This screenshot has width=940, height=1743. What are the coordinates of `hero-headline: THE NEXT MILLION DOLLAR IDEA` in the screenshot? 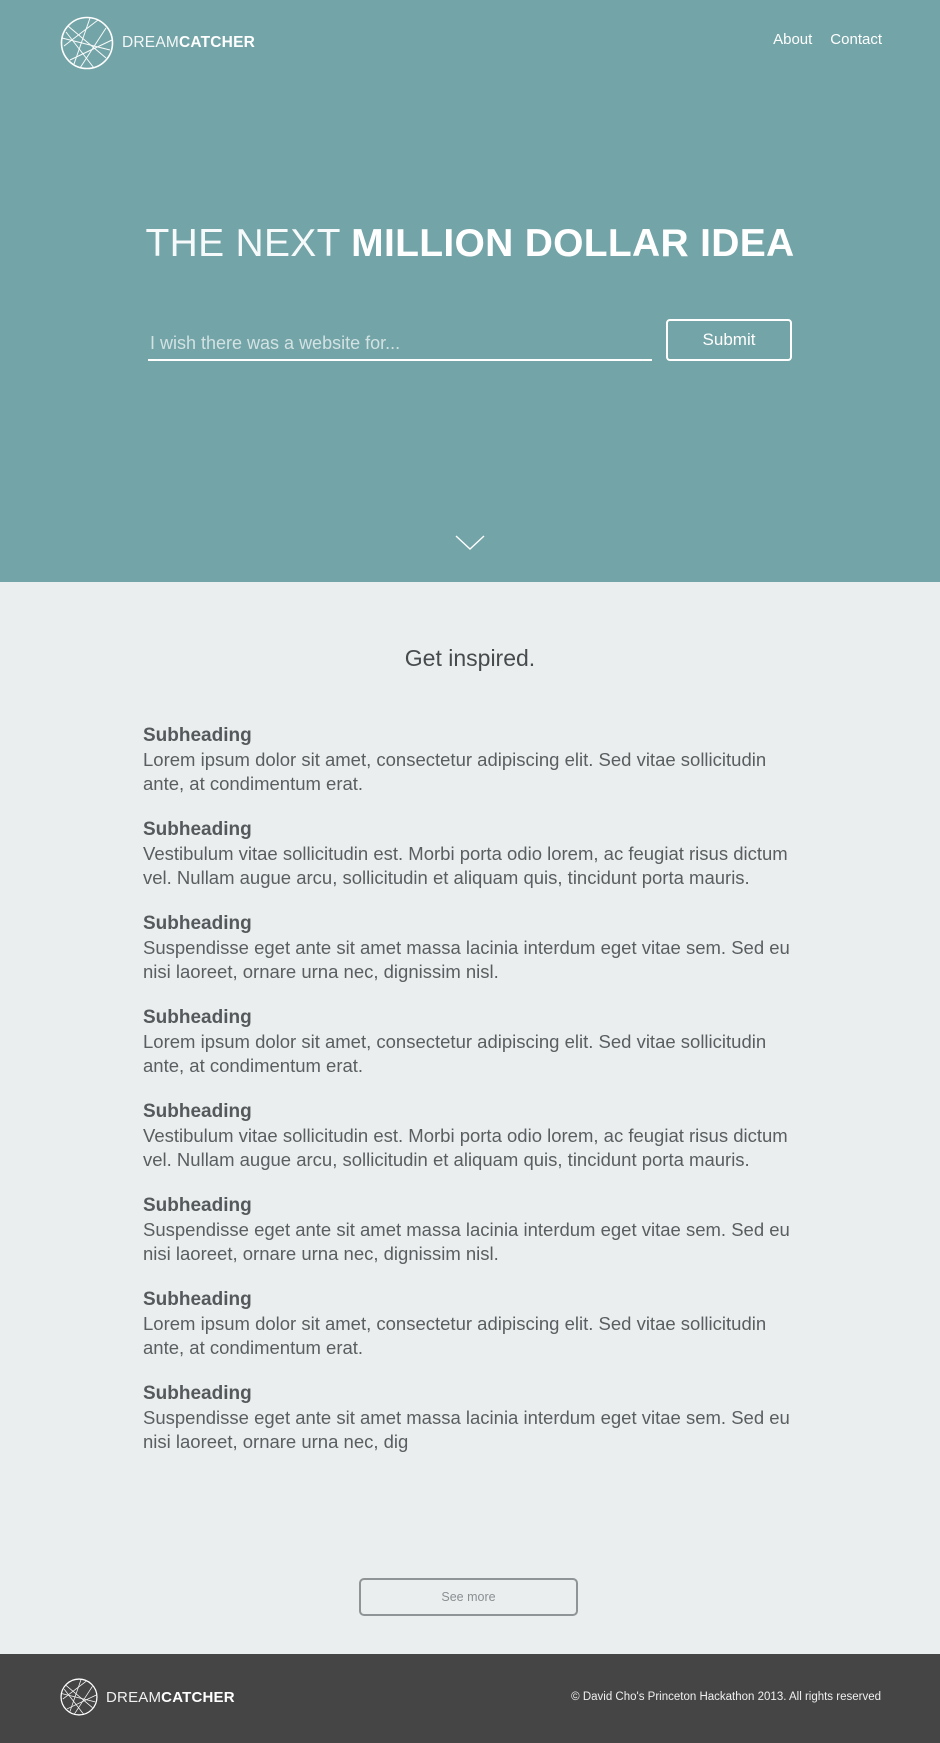 It's located at (470, 244).